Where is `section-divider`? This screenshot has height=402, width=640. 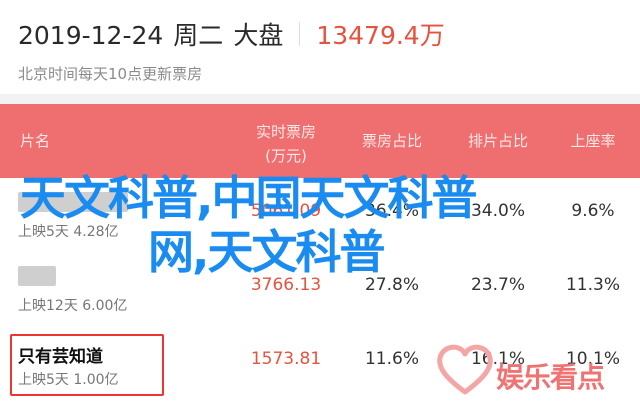 section-divider is located at coordinates (320, 99).